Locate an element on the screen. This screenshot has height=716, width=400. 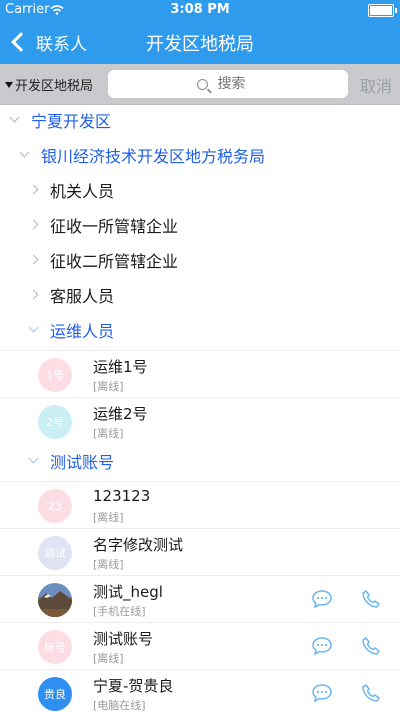
contact-row: 测试_hegl [手机在线] is located at coordinates (200, 598).